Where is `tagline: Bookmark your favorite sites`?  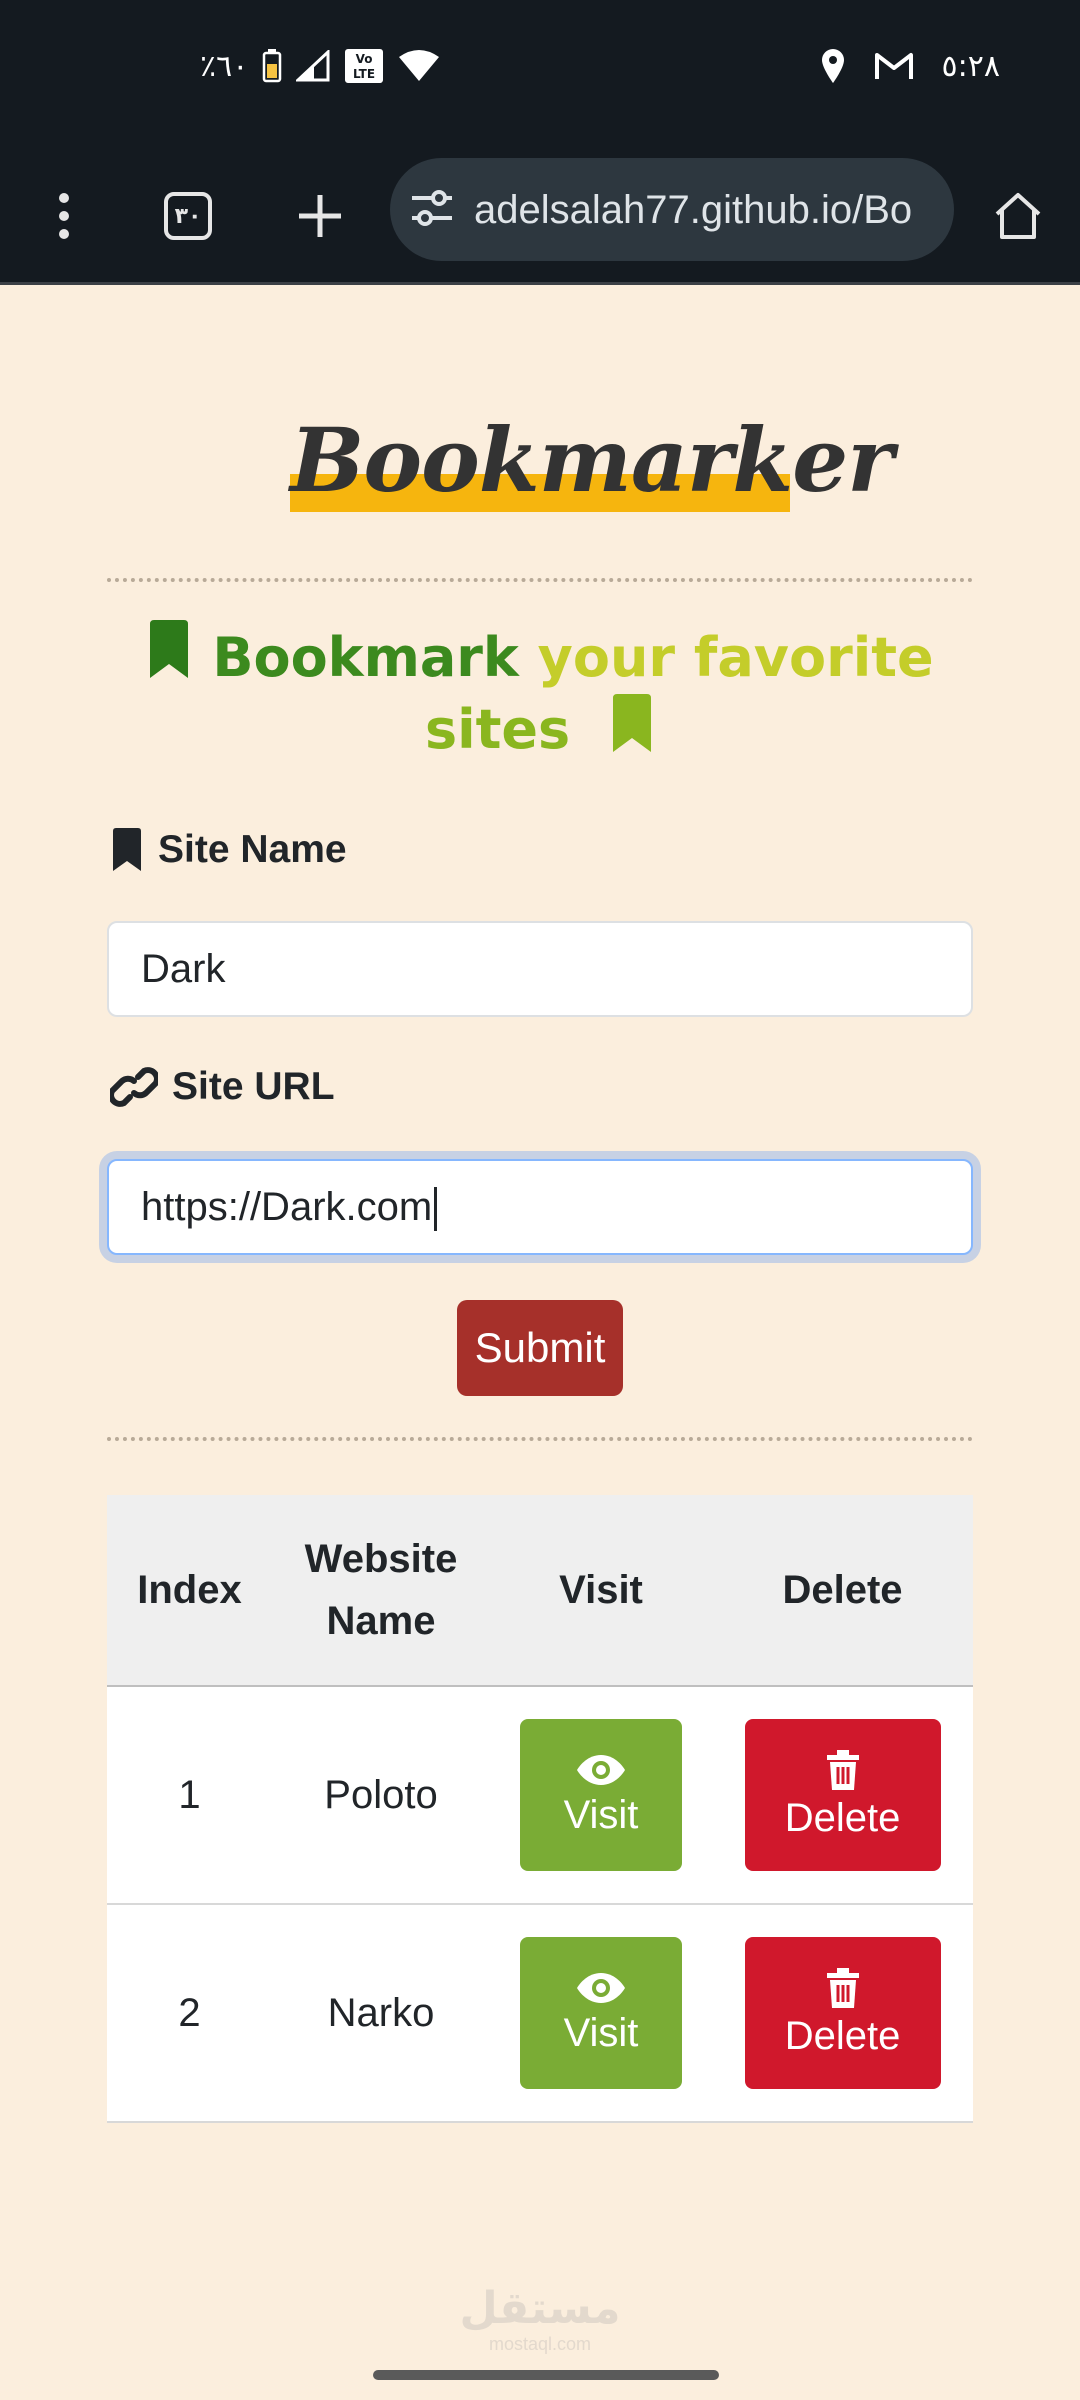 tagline: Bookmark your favorite sites is located at coordinates (540, 693).